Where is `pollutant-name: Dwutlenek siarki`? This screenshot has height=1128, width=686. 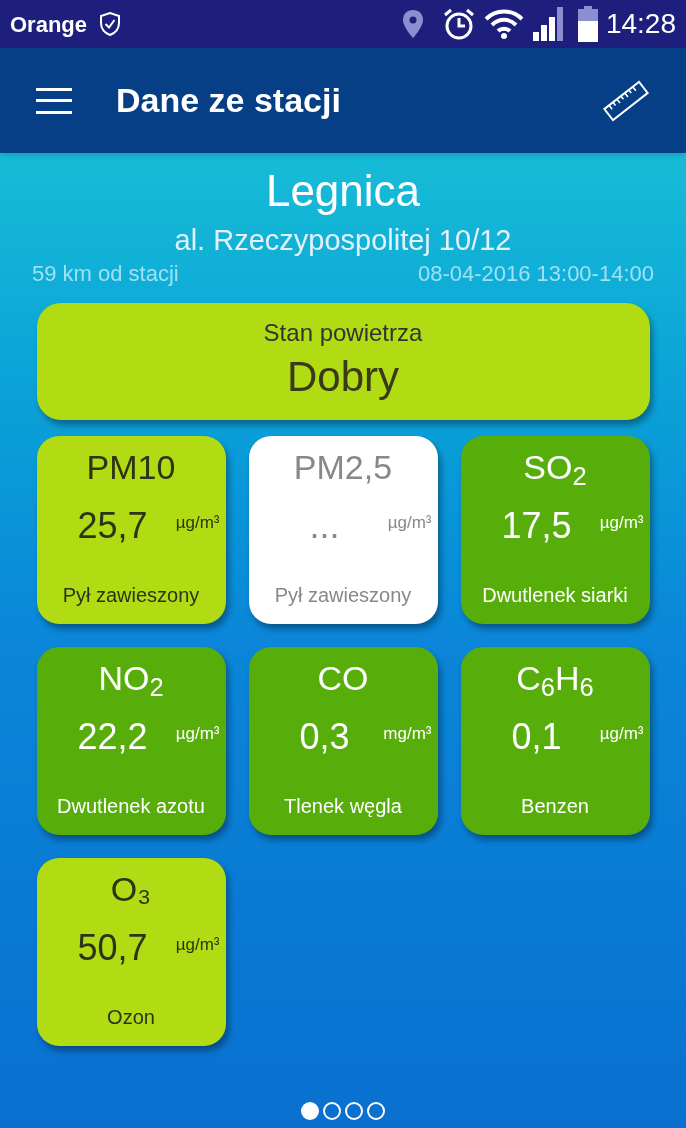
pollutant-name: Dwutlenek siarki is located at coordinates (555, 595).